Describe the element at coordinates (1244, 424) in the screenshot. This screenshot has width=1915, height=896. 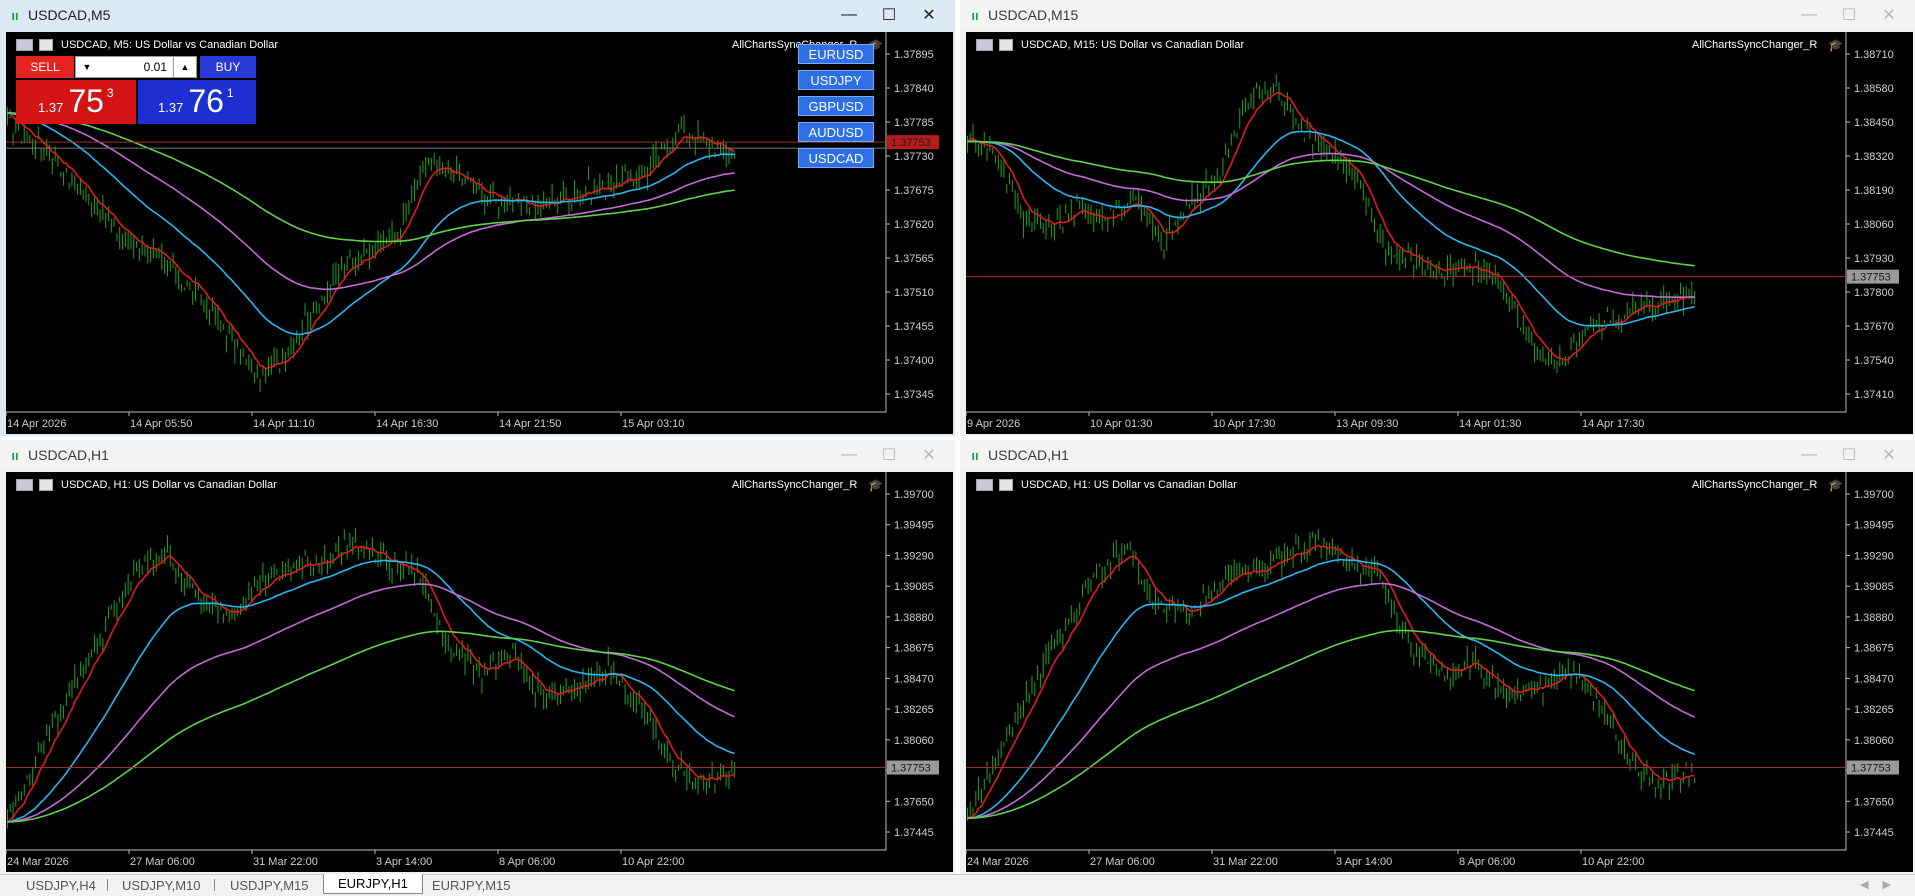
I see `x-tick-label: 10 Apr 17:30` at that location.